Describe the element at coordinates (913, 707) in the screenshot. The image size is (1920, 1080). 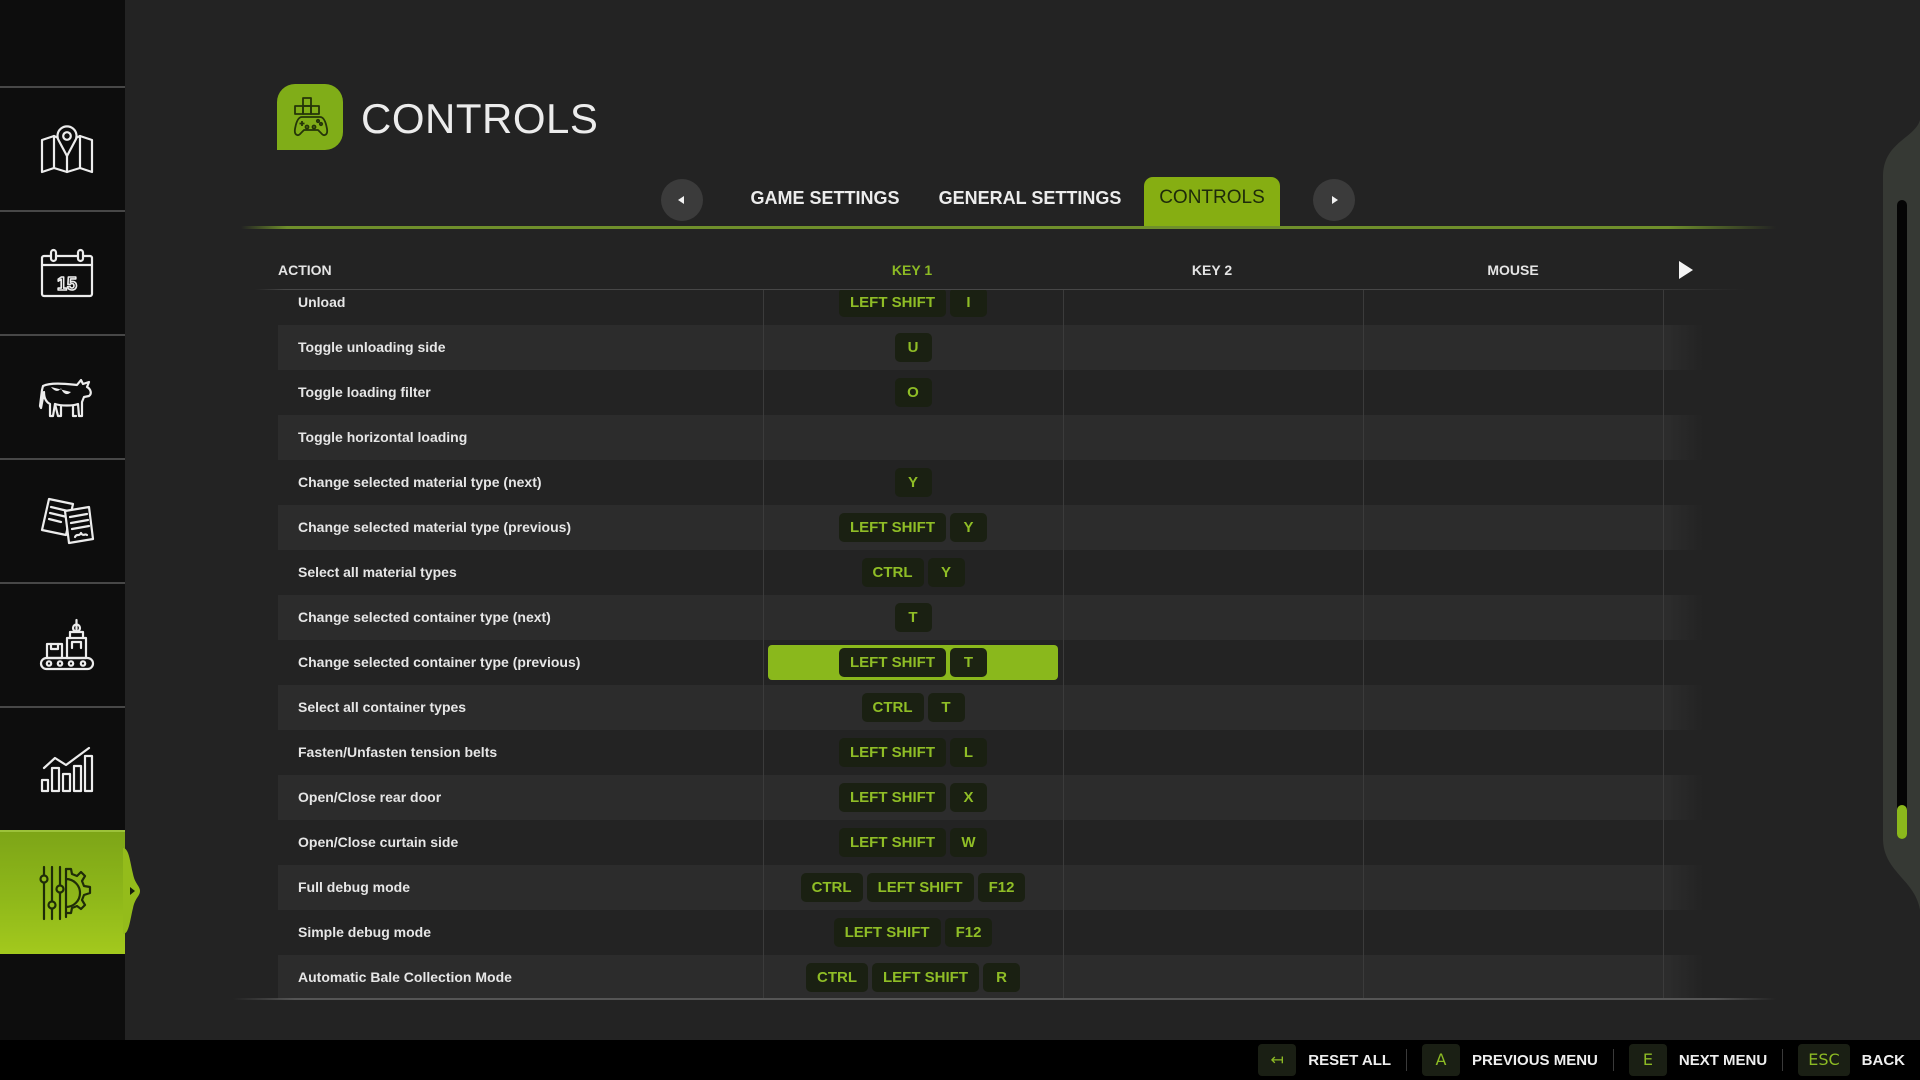
I see `key1-binding-cell: CTRL T` at that location.